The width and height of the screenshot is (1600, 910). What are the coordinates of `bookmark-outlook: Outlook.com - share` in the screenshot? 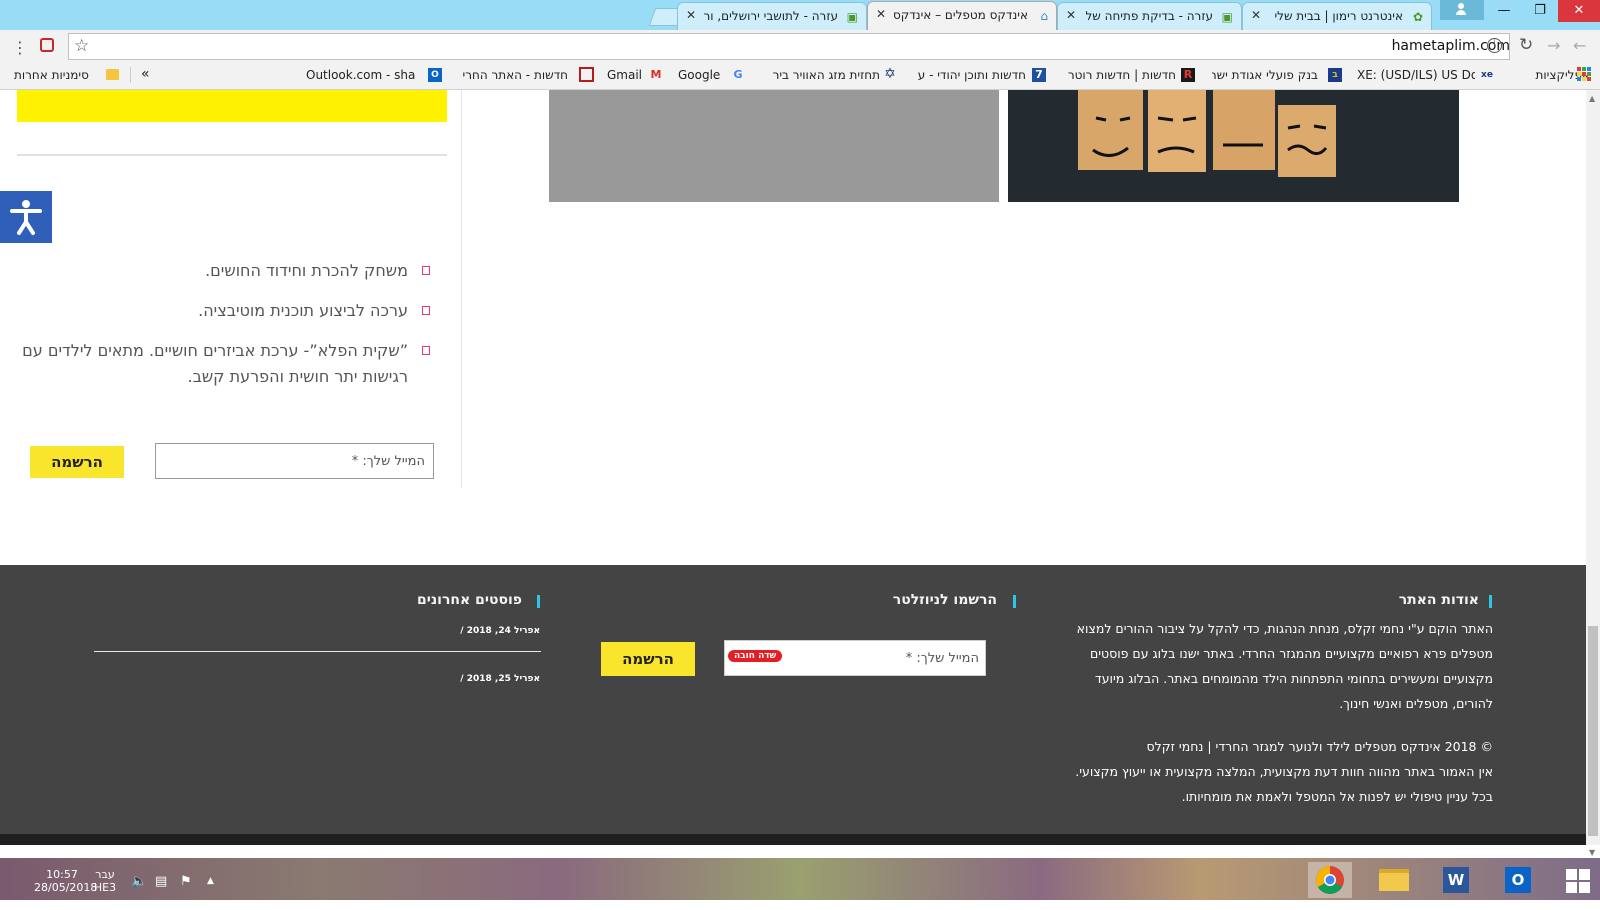 It's located at (361, 75).